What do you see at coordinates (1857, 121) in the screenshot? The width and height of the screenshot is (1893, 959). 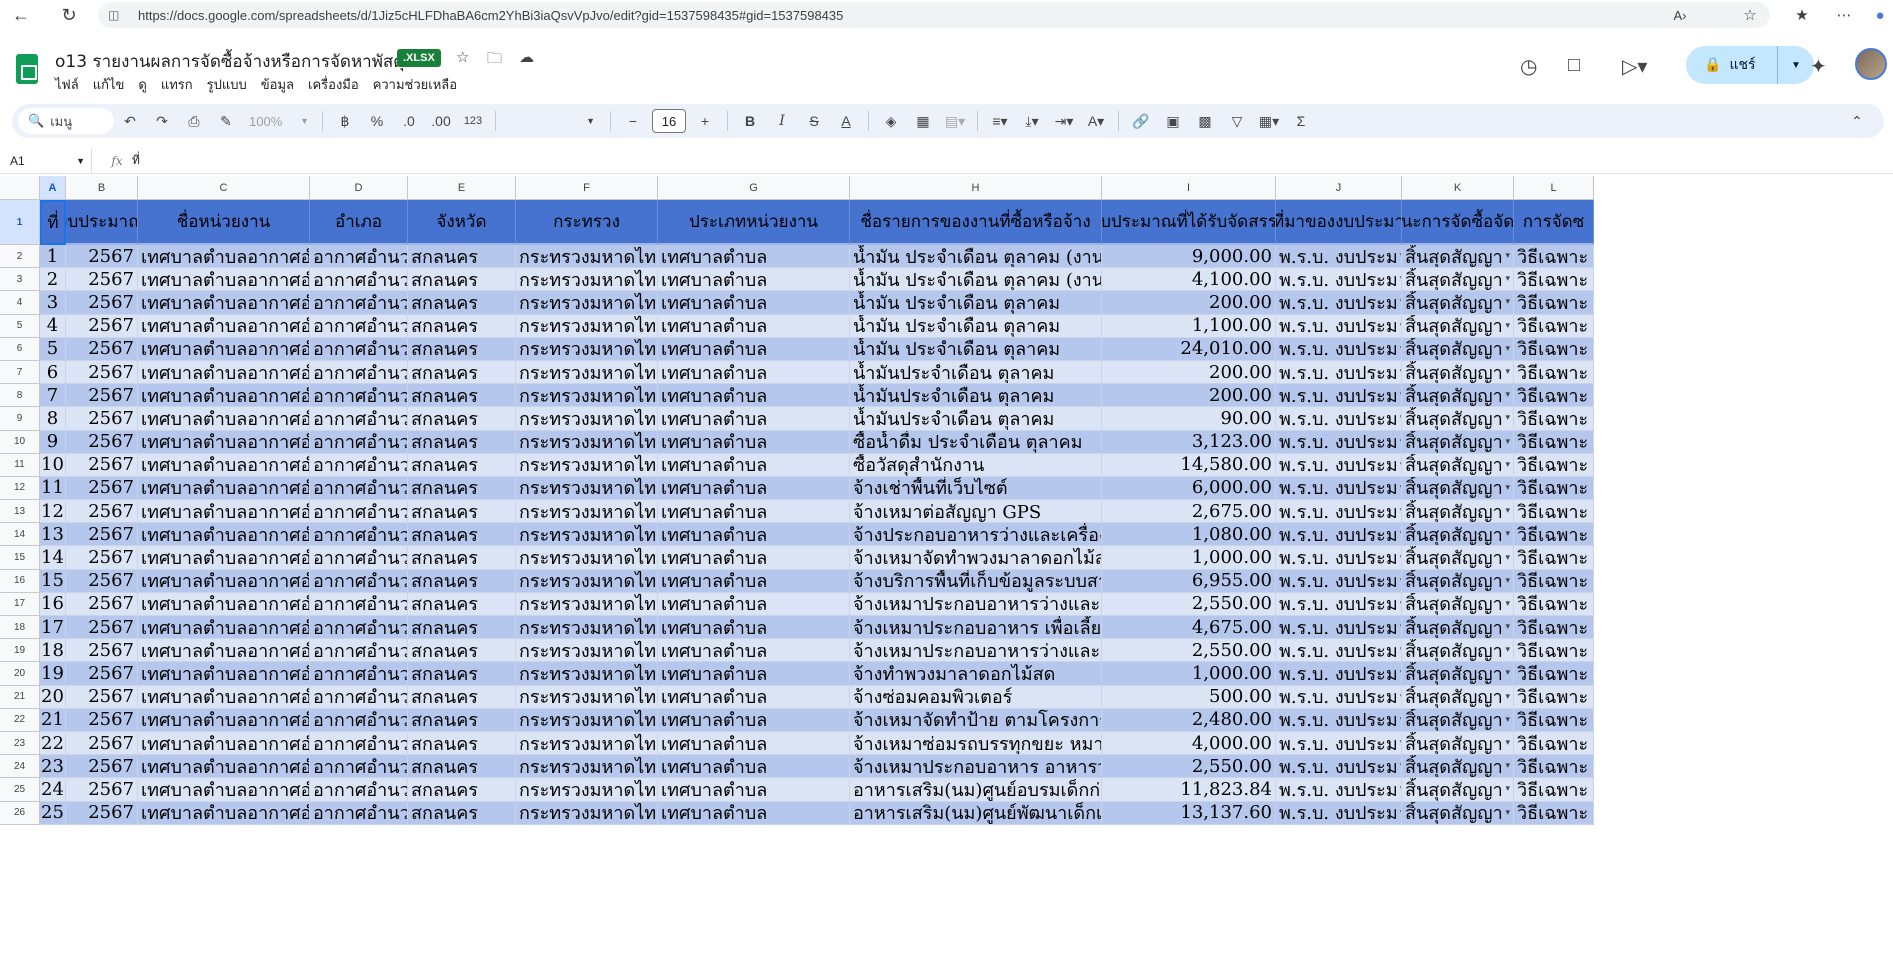 I see `collapse-menus-icon: ⌃` at bounding box center [1857, 121].